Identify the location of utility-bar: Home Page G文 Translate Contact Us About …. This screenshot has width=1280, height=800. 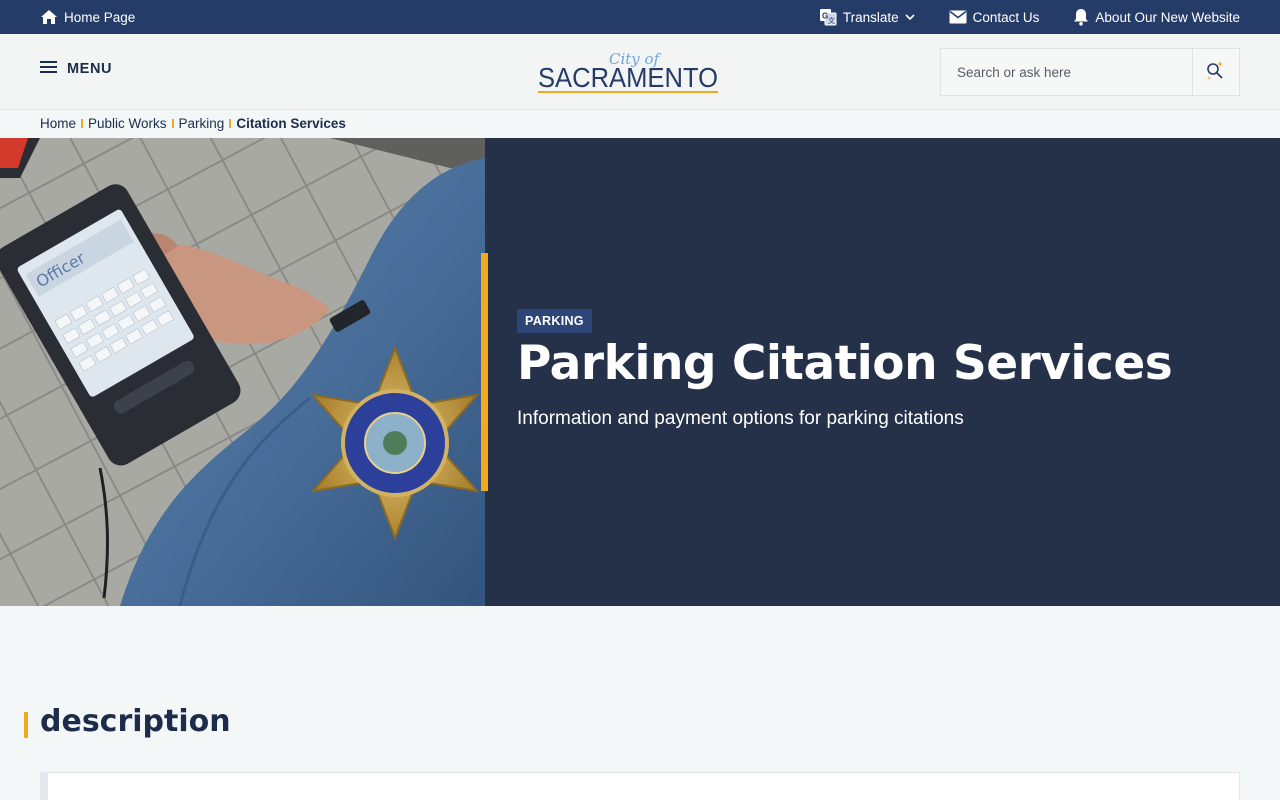
(640, 17).